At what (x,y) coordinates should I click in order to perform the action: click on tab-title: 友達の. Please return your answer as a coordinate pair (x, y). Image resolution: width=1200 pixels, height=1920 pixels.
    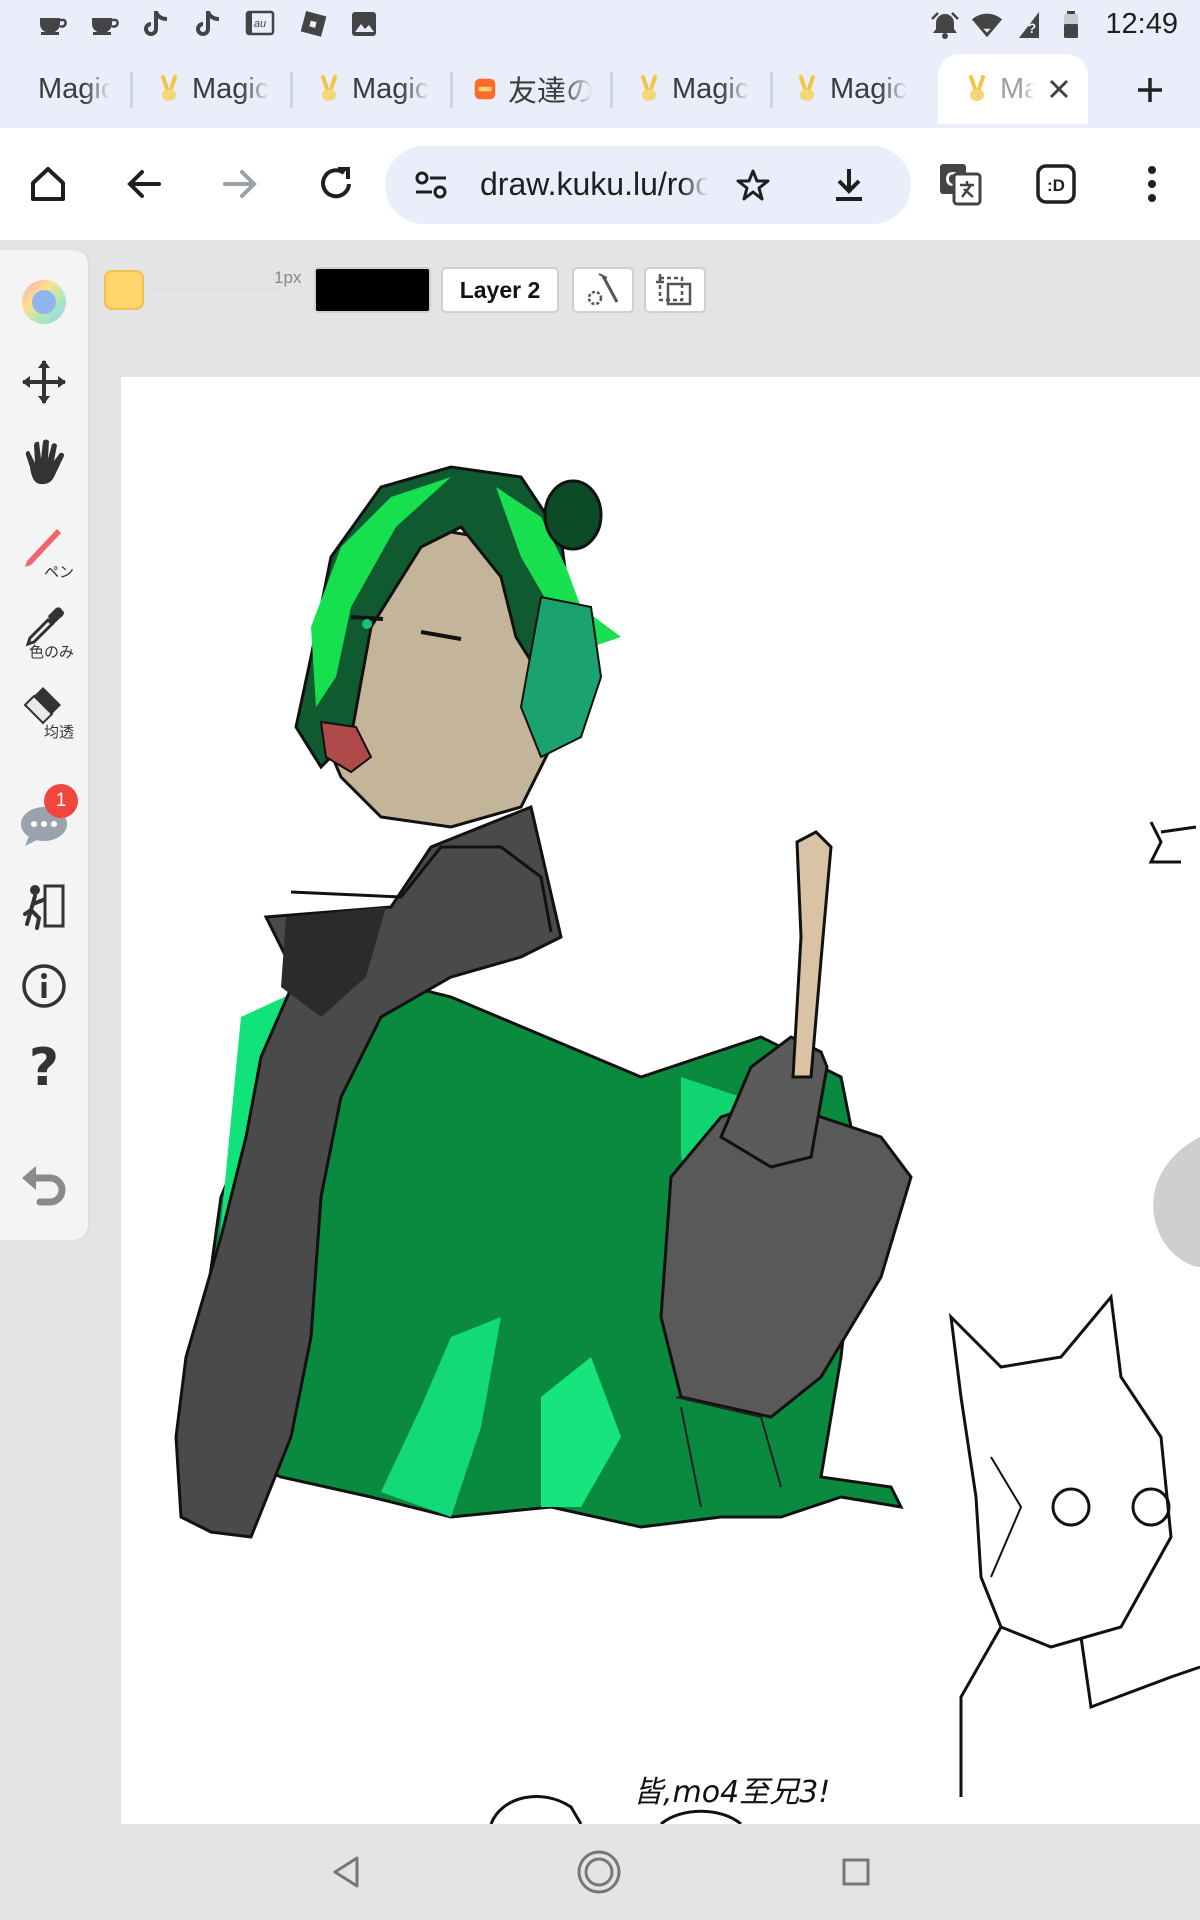
    Looking at the image, I should click on (550, 92).